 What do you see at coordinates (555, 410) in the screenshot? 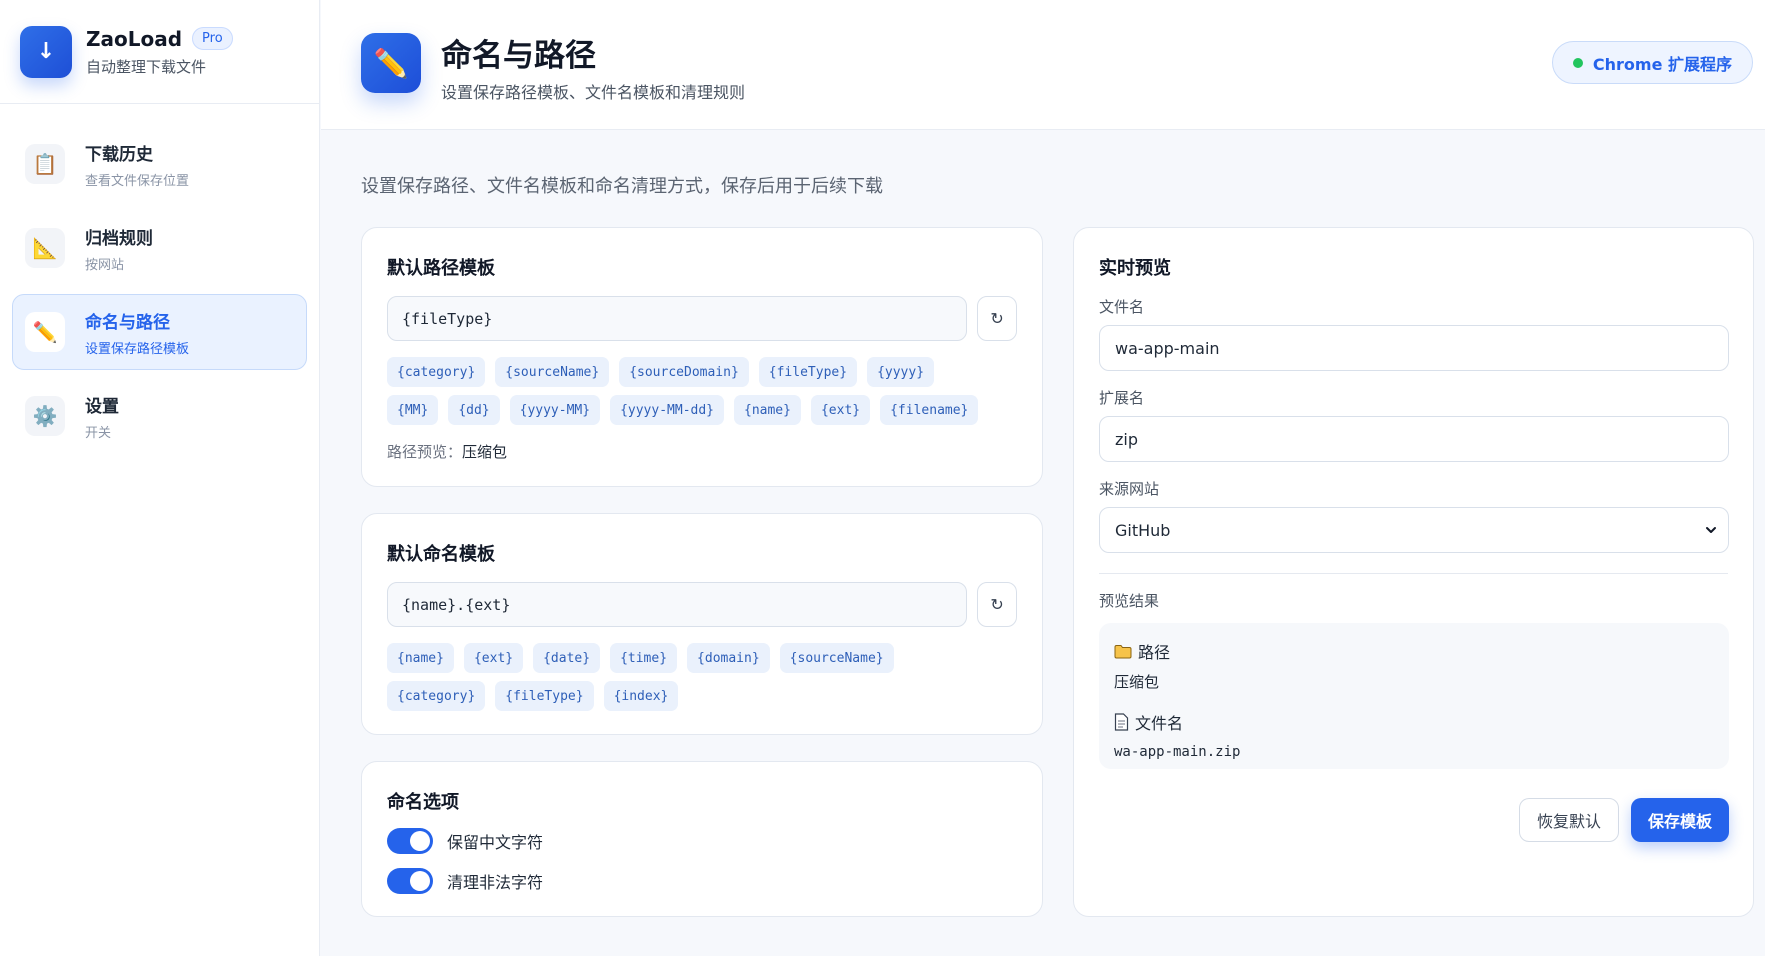
I see `variable-chip: {yyyy-MM}` at bounding box center [555, 410].